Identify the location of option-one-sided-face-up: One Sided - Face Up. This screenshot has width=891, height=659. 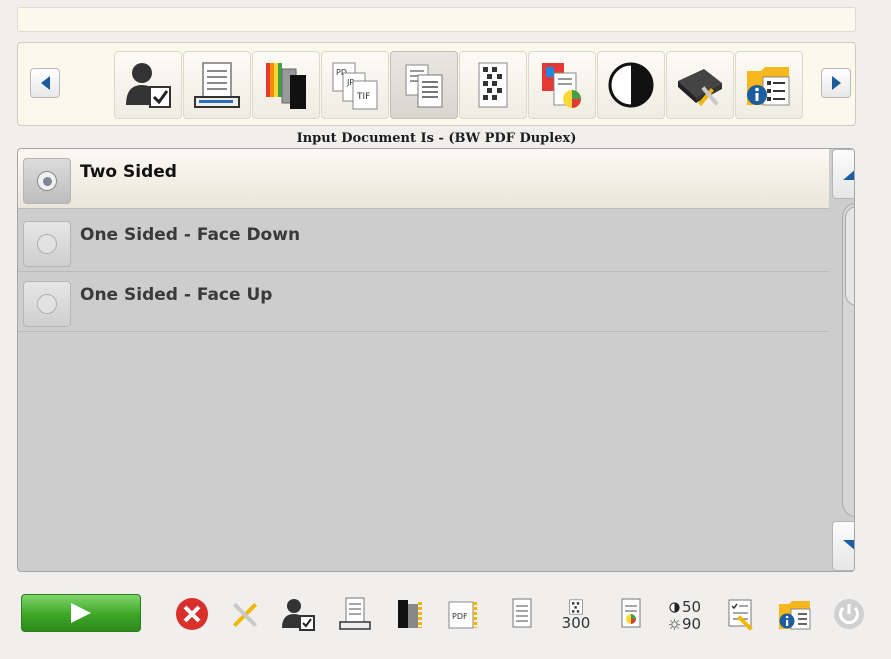
(423, 302).